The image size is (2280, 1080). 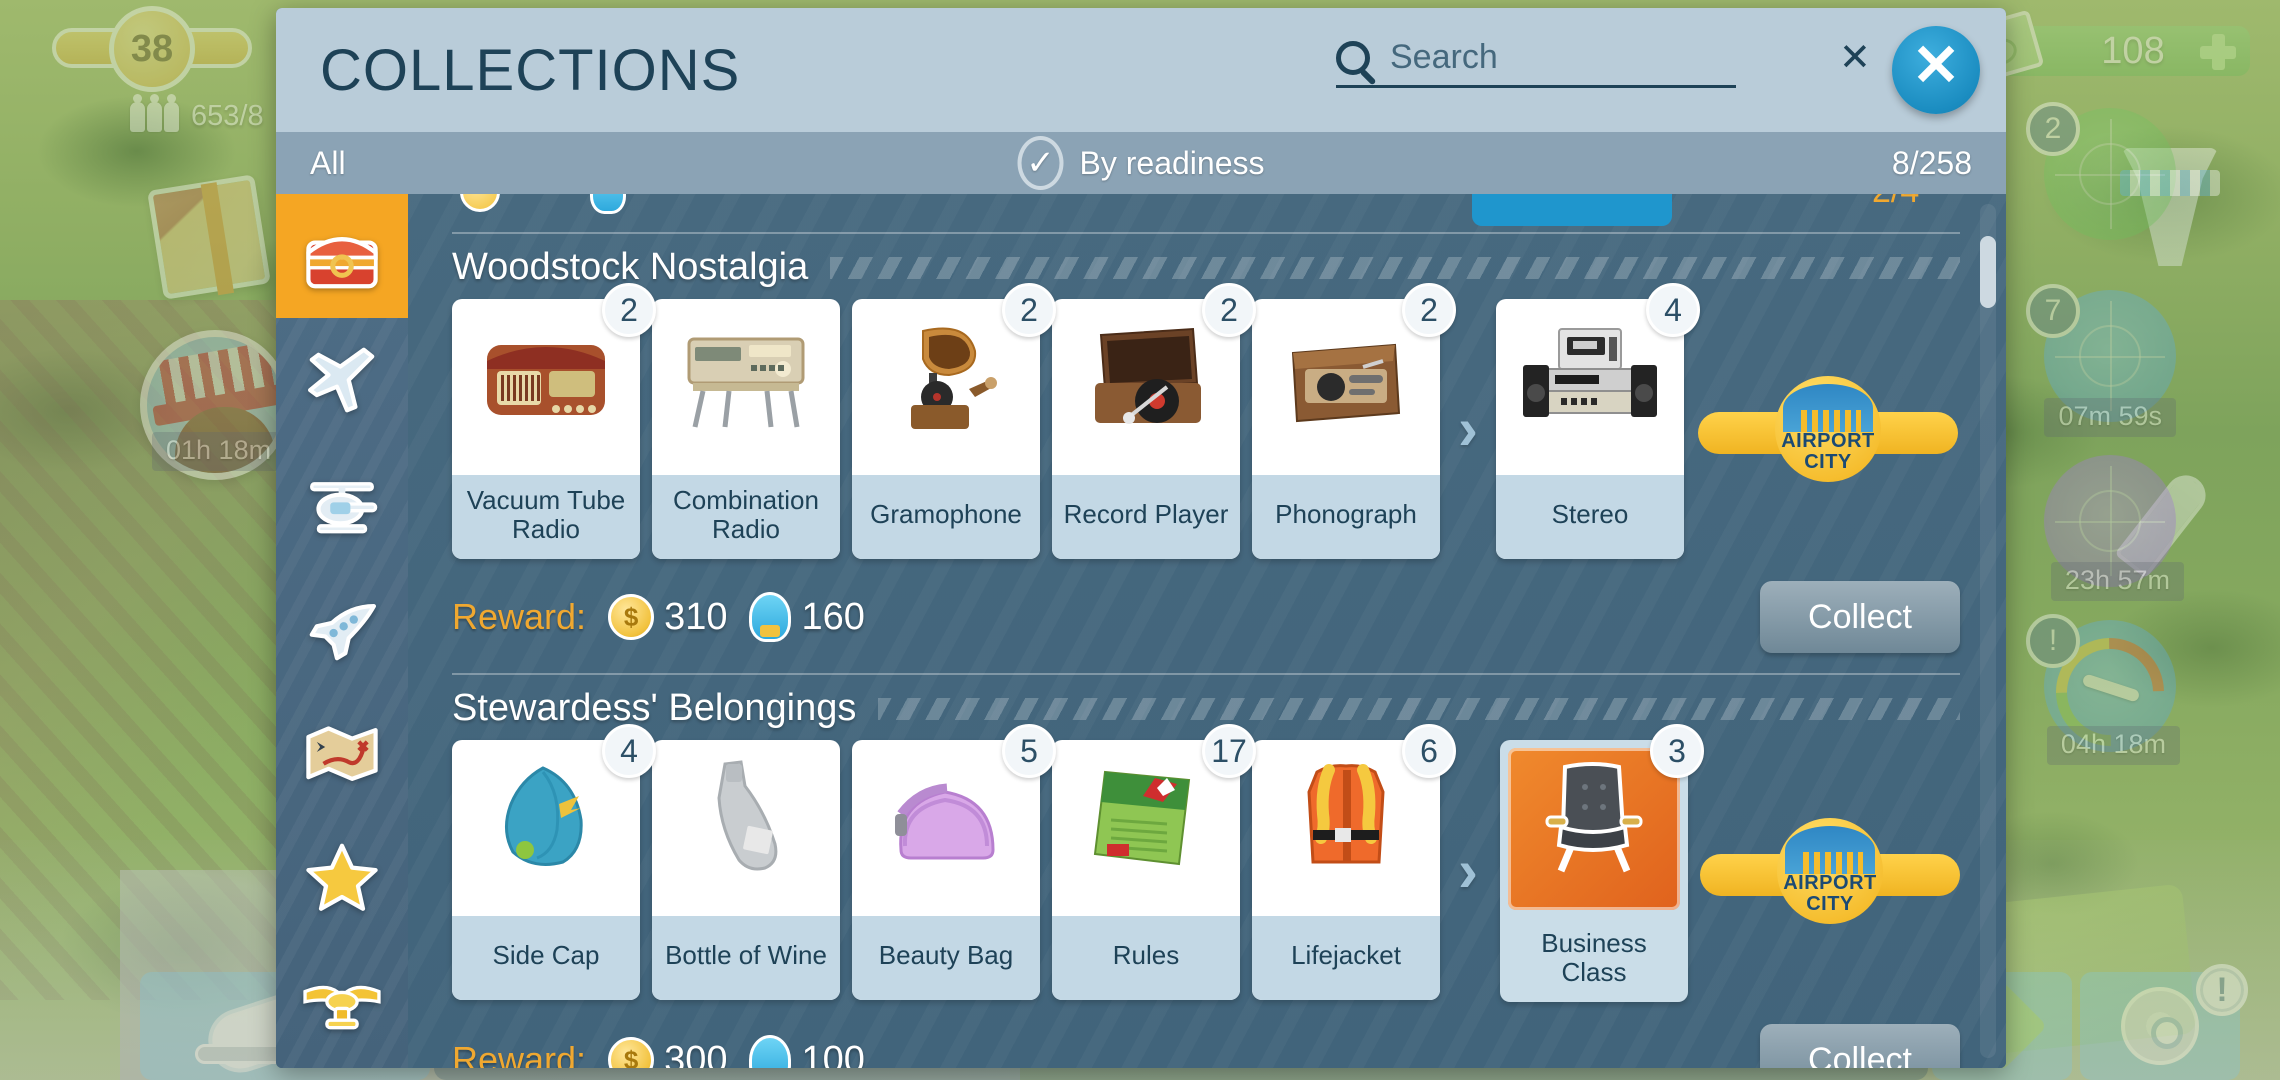 What do you see at coordinates (342, 380) in the screenshot?
I see `sidebar-item-plane` at bounding box center [342, 380].